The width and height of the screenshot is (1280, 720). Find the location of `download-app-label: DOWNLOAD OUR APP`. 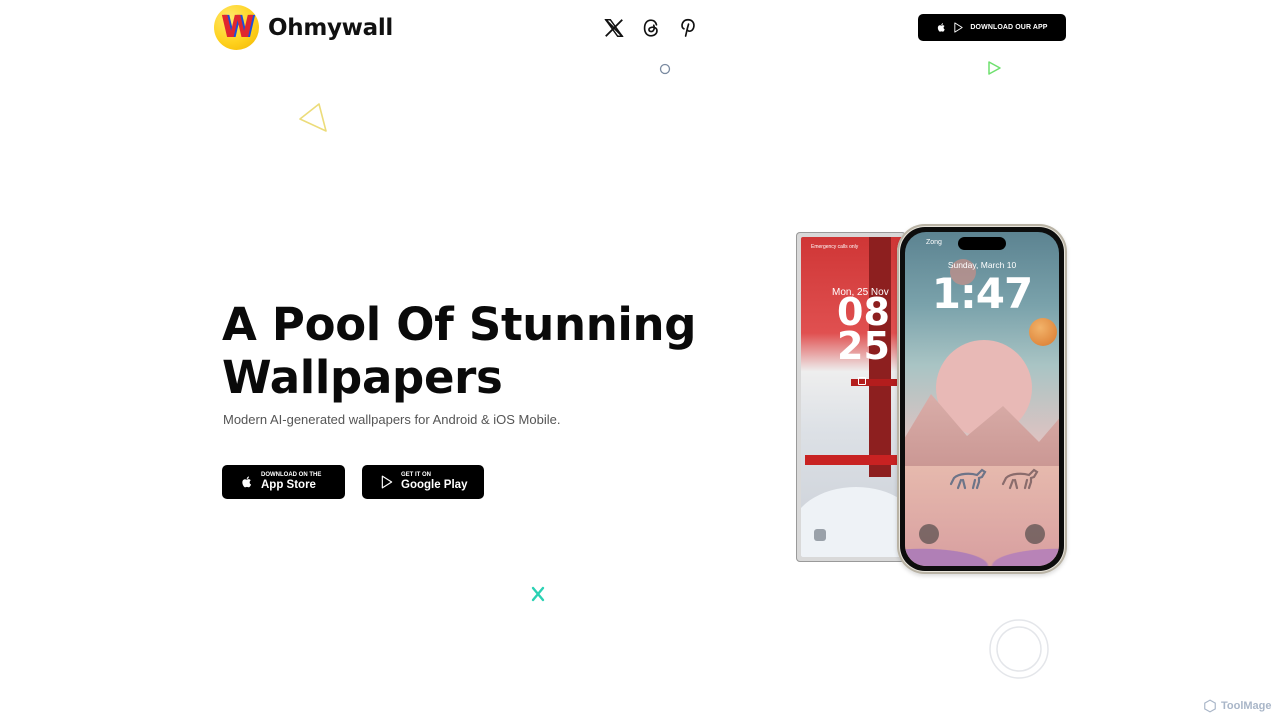

download-app-label: DOWNLOAD OUR APP is located at coordinates (1009, 27).